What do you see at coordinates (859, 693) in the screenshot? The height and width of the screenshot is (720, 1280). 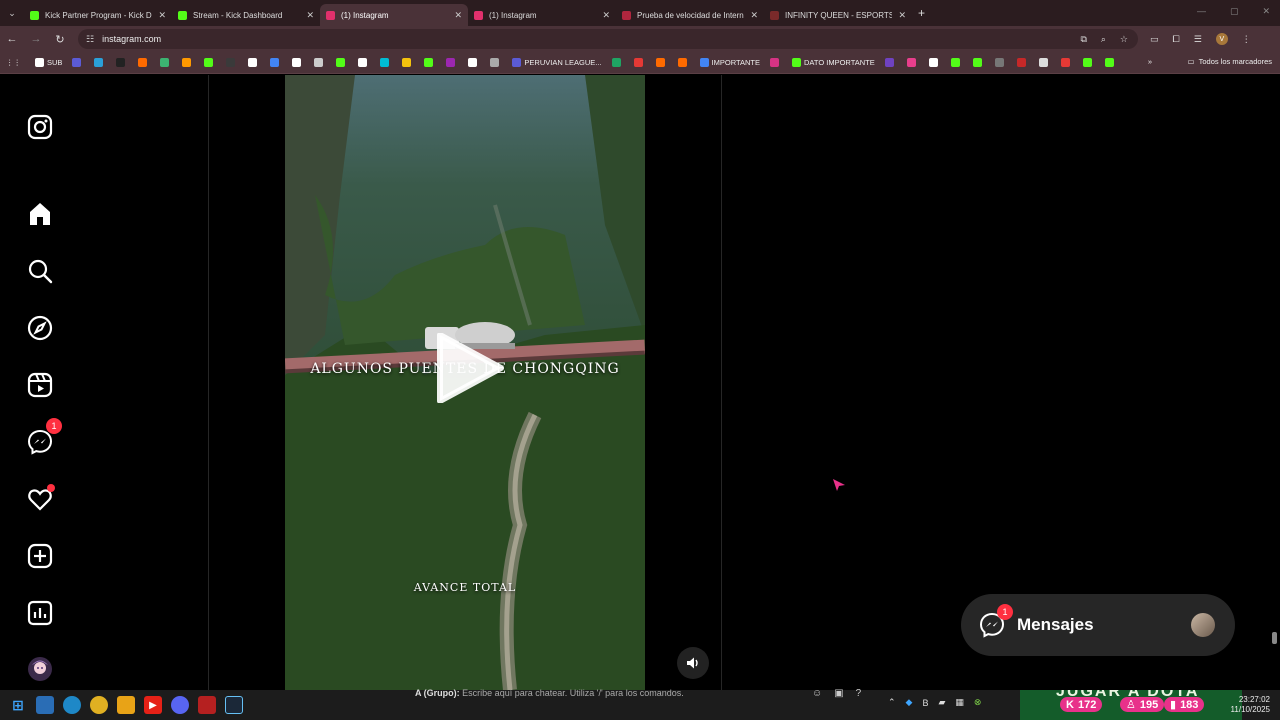 I see `help-icon: ?` at bounding box center [859, 693].